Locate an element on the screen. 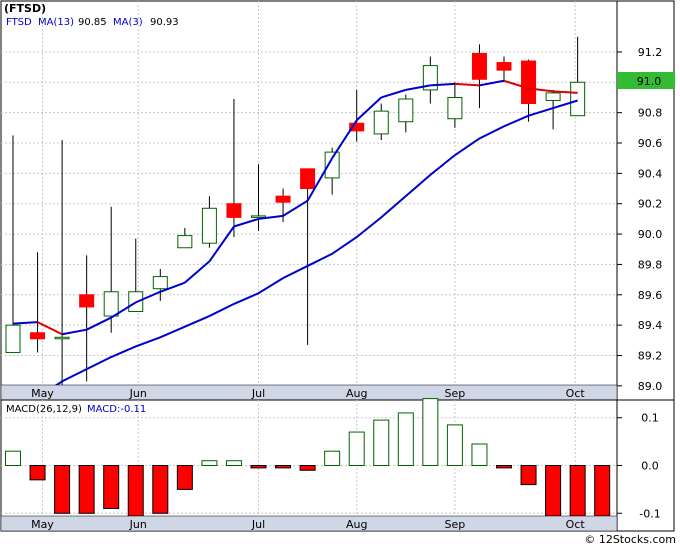  price-tick-label: 89.2 is located at coordinates (650, 356).